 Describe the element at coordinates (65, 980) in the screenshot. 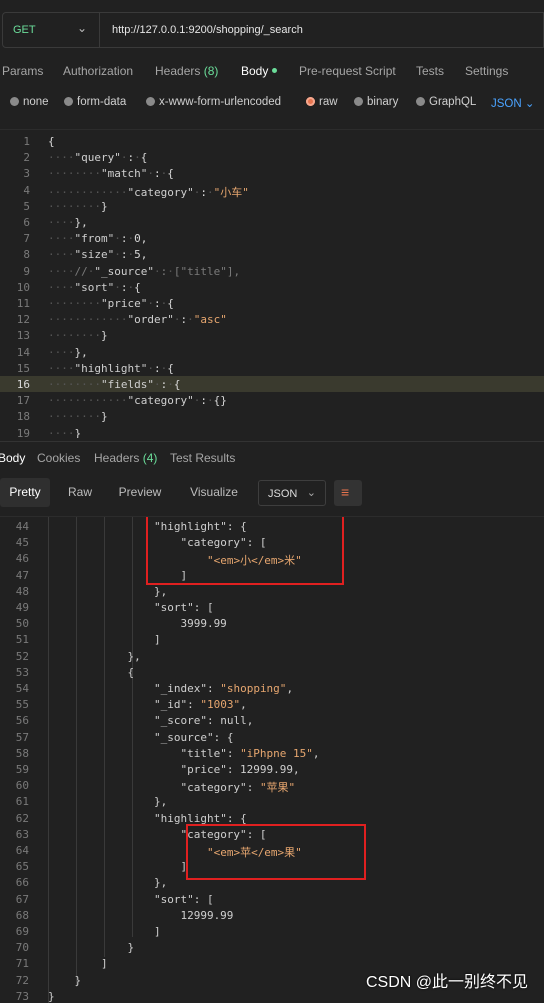

I see `response-code: }` at that location.